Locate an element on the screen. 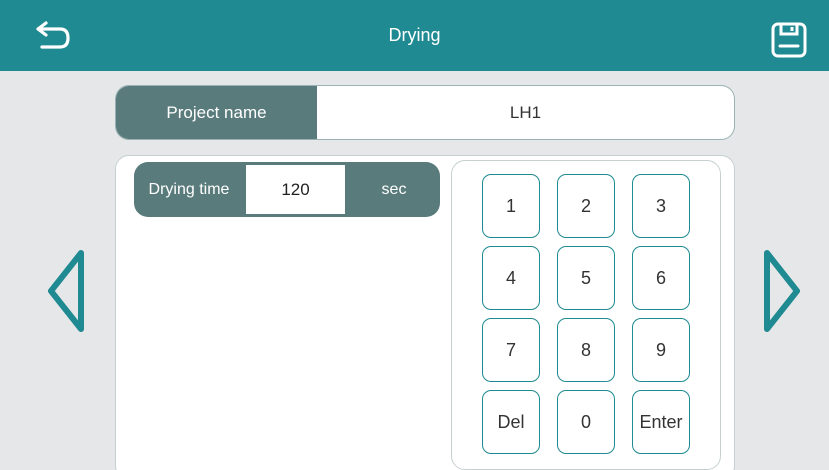 The height and width of the screenshot is (470, 829). previous-page-button is located at coordinates (66, 291).